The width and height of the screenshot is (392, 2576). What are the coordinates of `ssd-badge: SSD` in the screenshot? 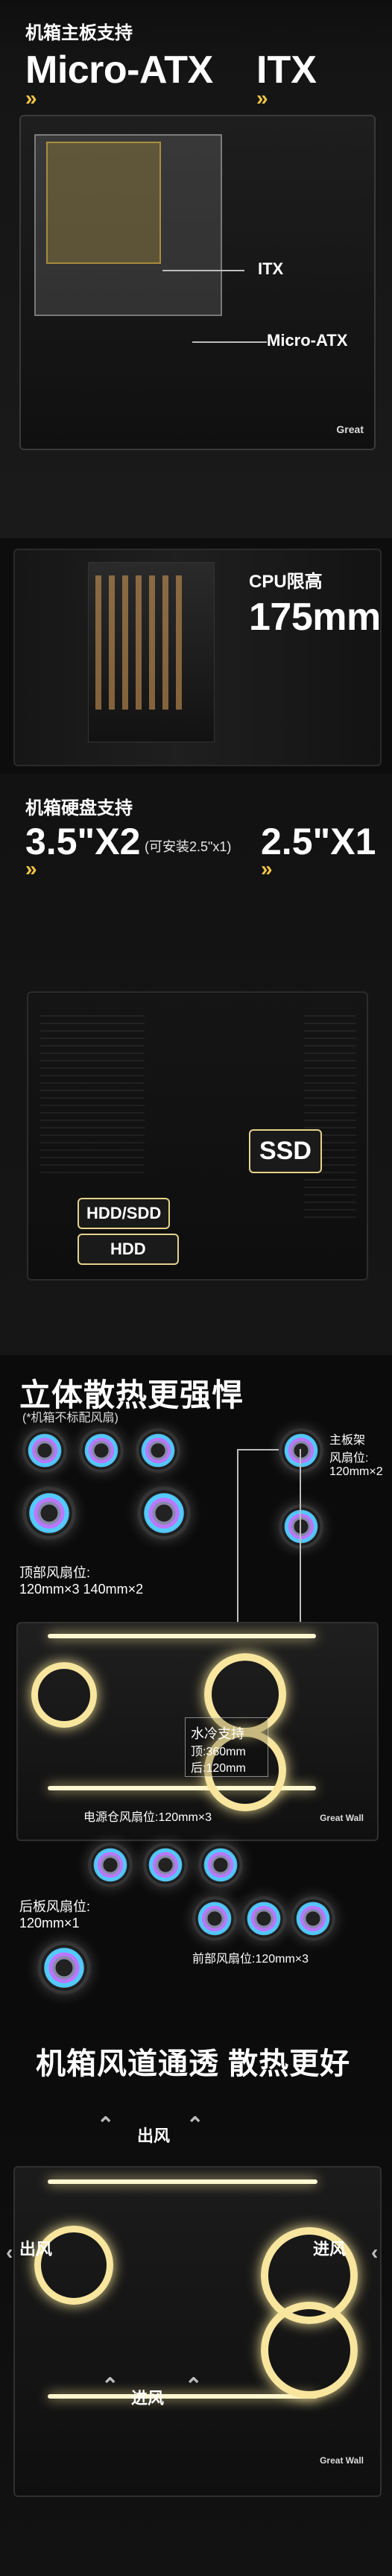 It's located at (285, 1151).